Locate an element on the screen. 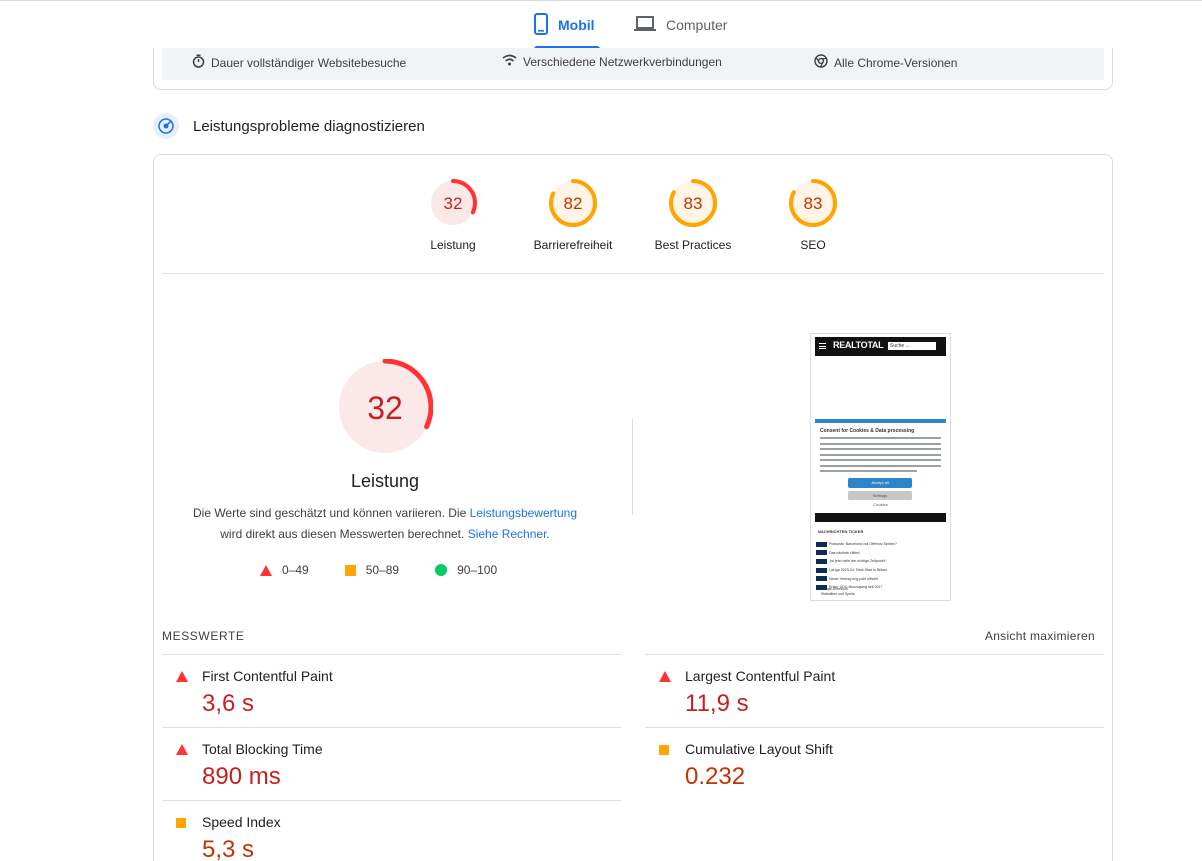 The width and height of the screenshot is (1202, 861). gauge-score: 82 is located at coordinates (573, 203).